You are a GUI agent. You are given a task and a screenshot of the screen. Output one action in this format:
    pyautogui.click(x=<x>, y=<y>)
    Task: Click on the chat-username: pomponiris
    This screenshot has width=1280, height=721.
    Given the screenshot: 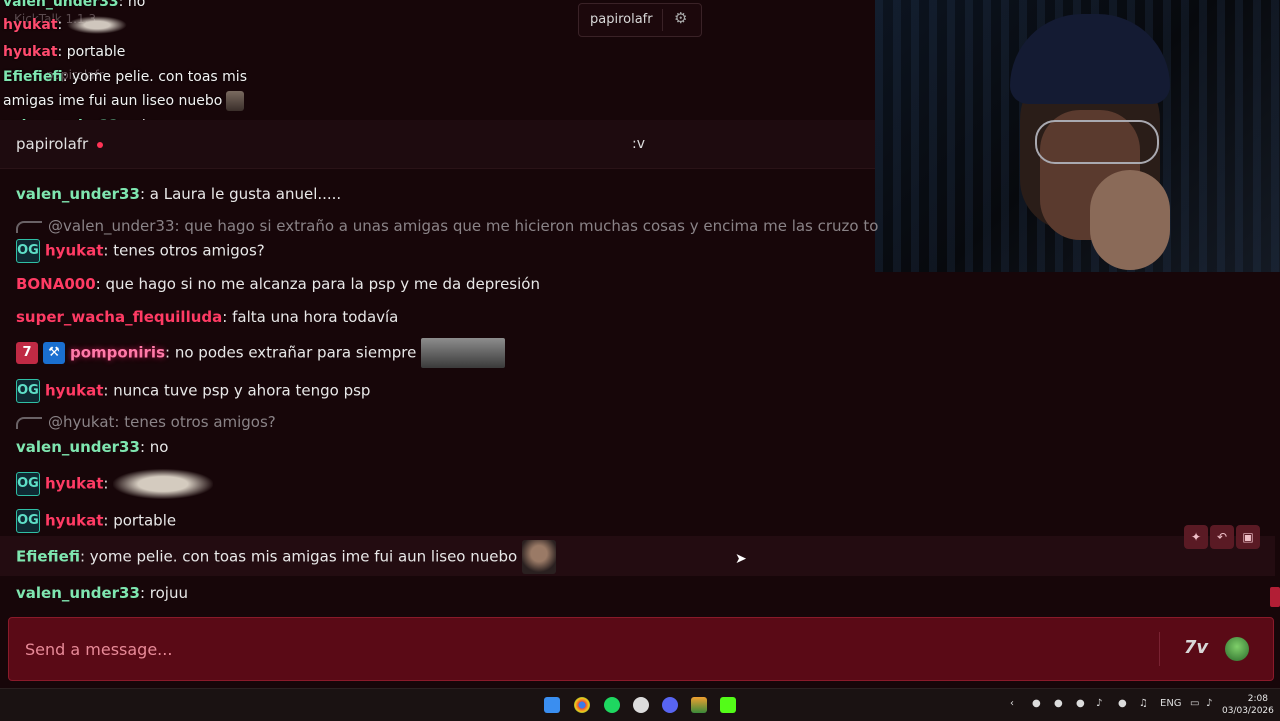 What is the action you would take?
    pyautogui.click(x=117, y=353)
    